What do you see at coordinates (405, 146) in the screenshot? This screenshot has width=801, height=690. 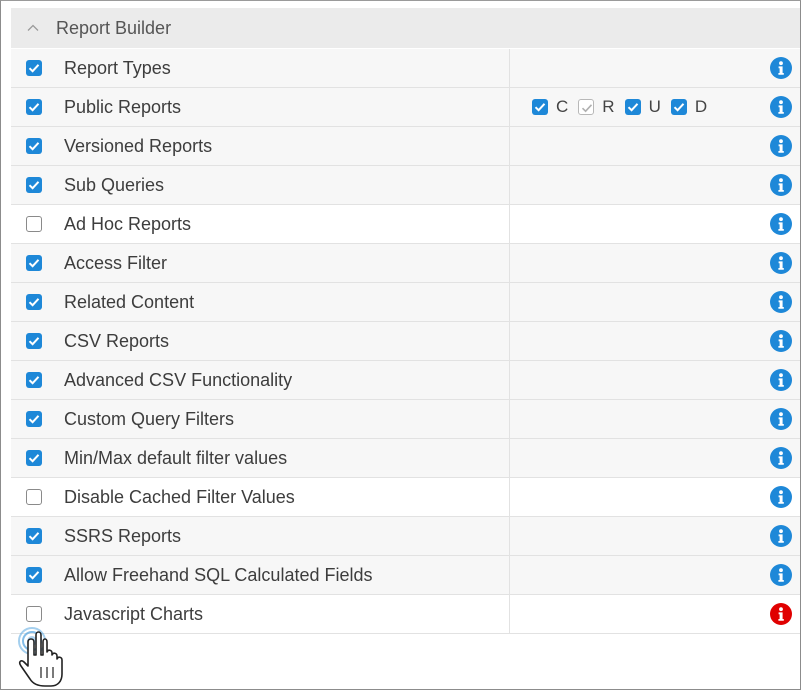 I see `permission-row-versioned-reports: Versioned Reports` at bounding box center [405, 146].